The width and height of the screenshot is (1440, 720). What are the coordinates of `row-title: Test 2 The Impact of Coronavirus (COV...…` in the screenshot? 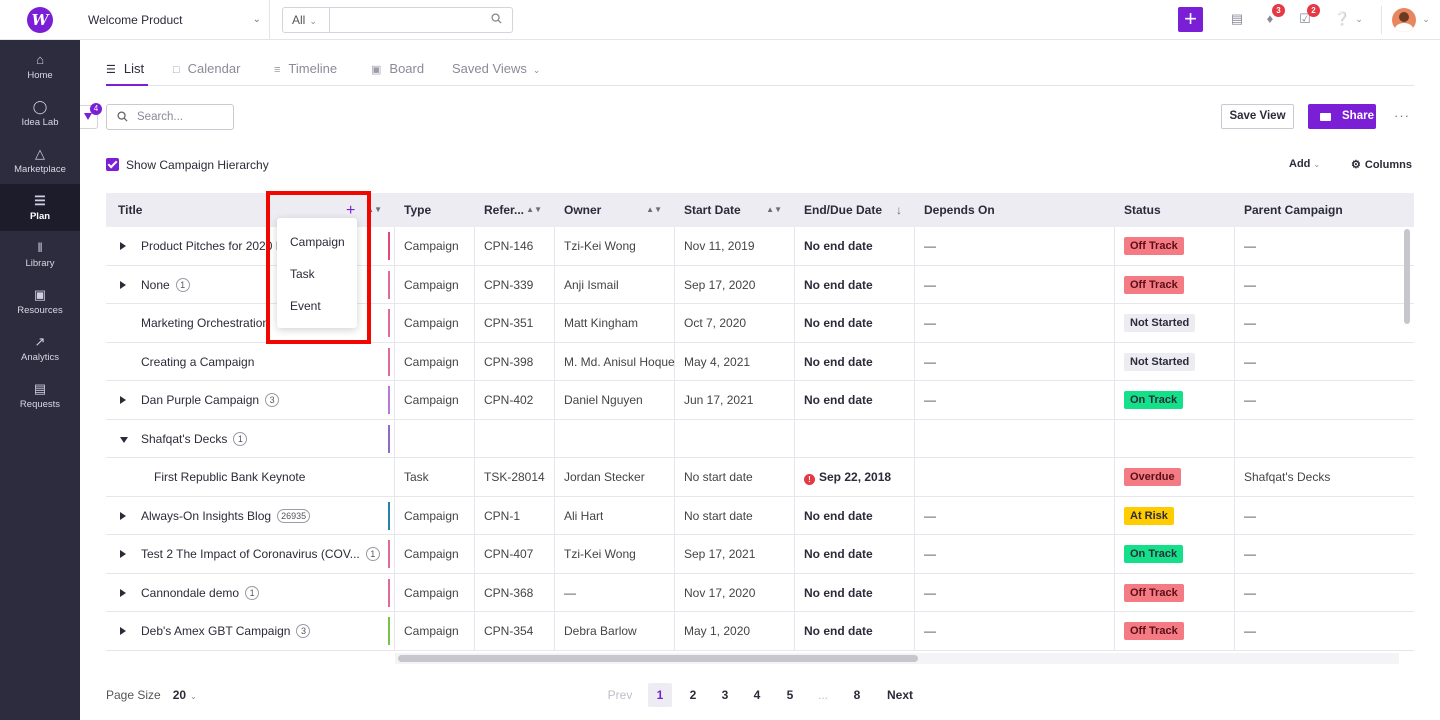 It's located at (260, 554).